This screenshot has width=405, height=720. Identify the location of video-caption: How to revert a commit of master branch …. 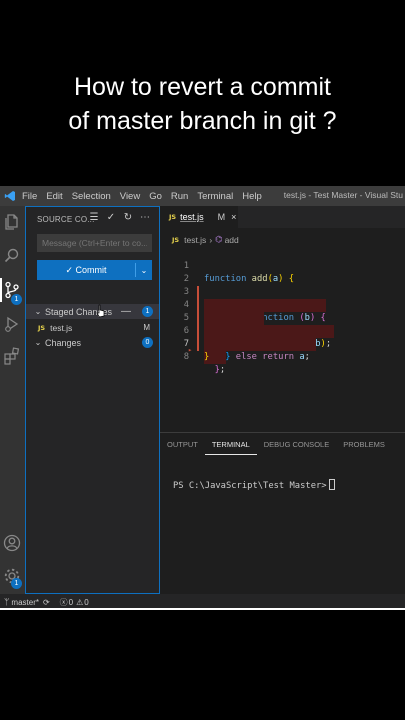
(202, 104).